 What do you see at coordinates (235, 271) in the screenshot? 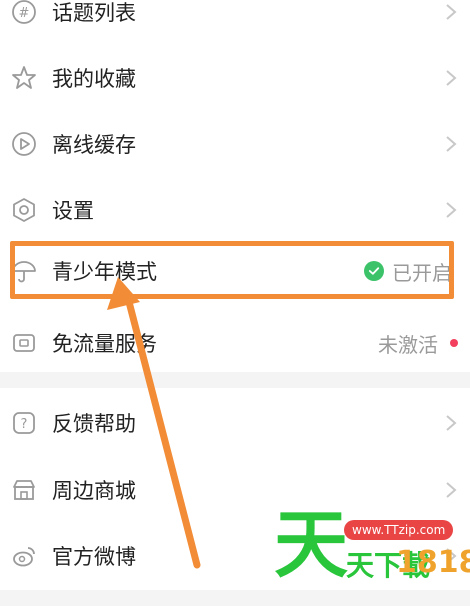
I see `menu-item-youth-mode: 青少年模式 已开启` at bounding box center [235, 271].